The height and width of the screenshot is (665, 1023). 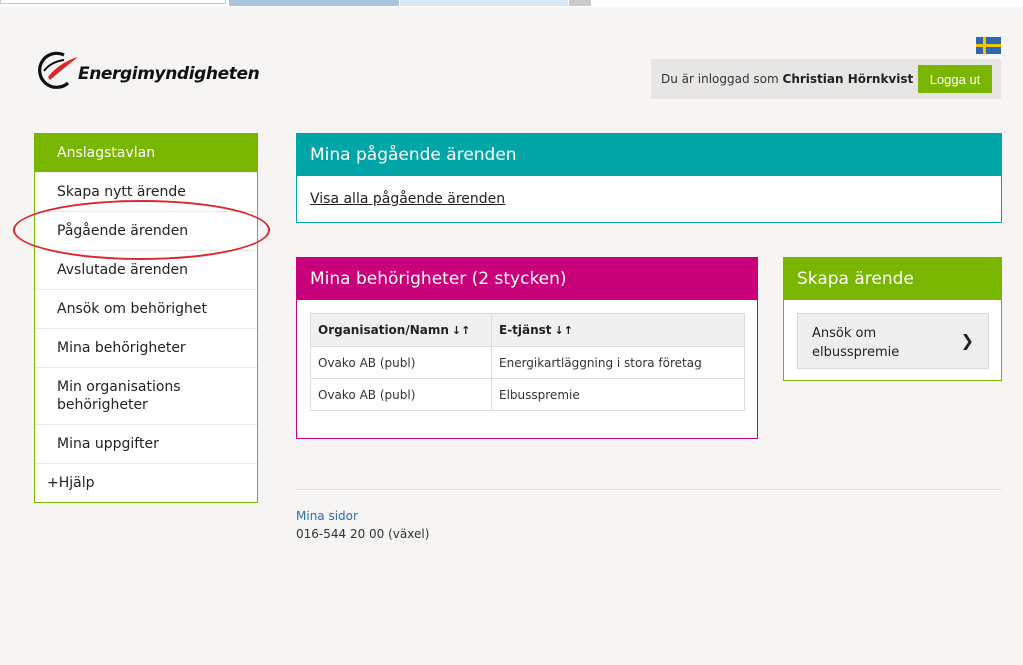 I want to click on my-pages-link: Mina sidor, so click(x=327, y=516).